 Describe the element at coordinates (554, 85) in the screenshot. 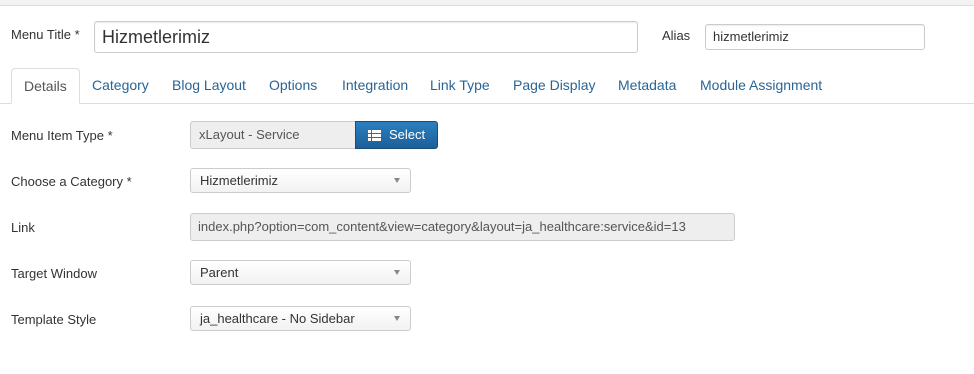

I see `tab-page-display: Page Display` at that location.